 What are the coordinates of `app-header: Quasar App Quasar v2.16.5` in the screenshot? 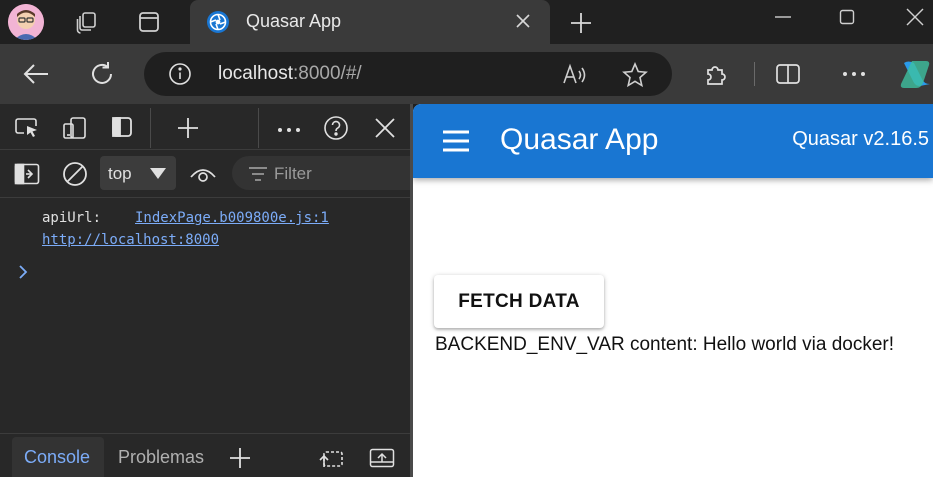 It's located at (673, 141).